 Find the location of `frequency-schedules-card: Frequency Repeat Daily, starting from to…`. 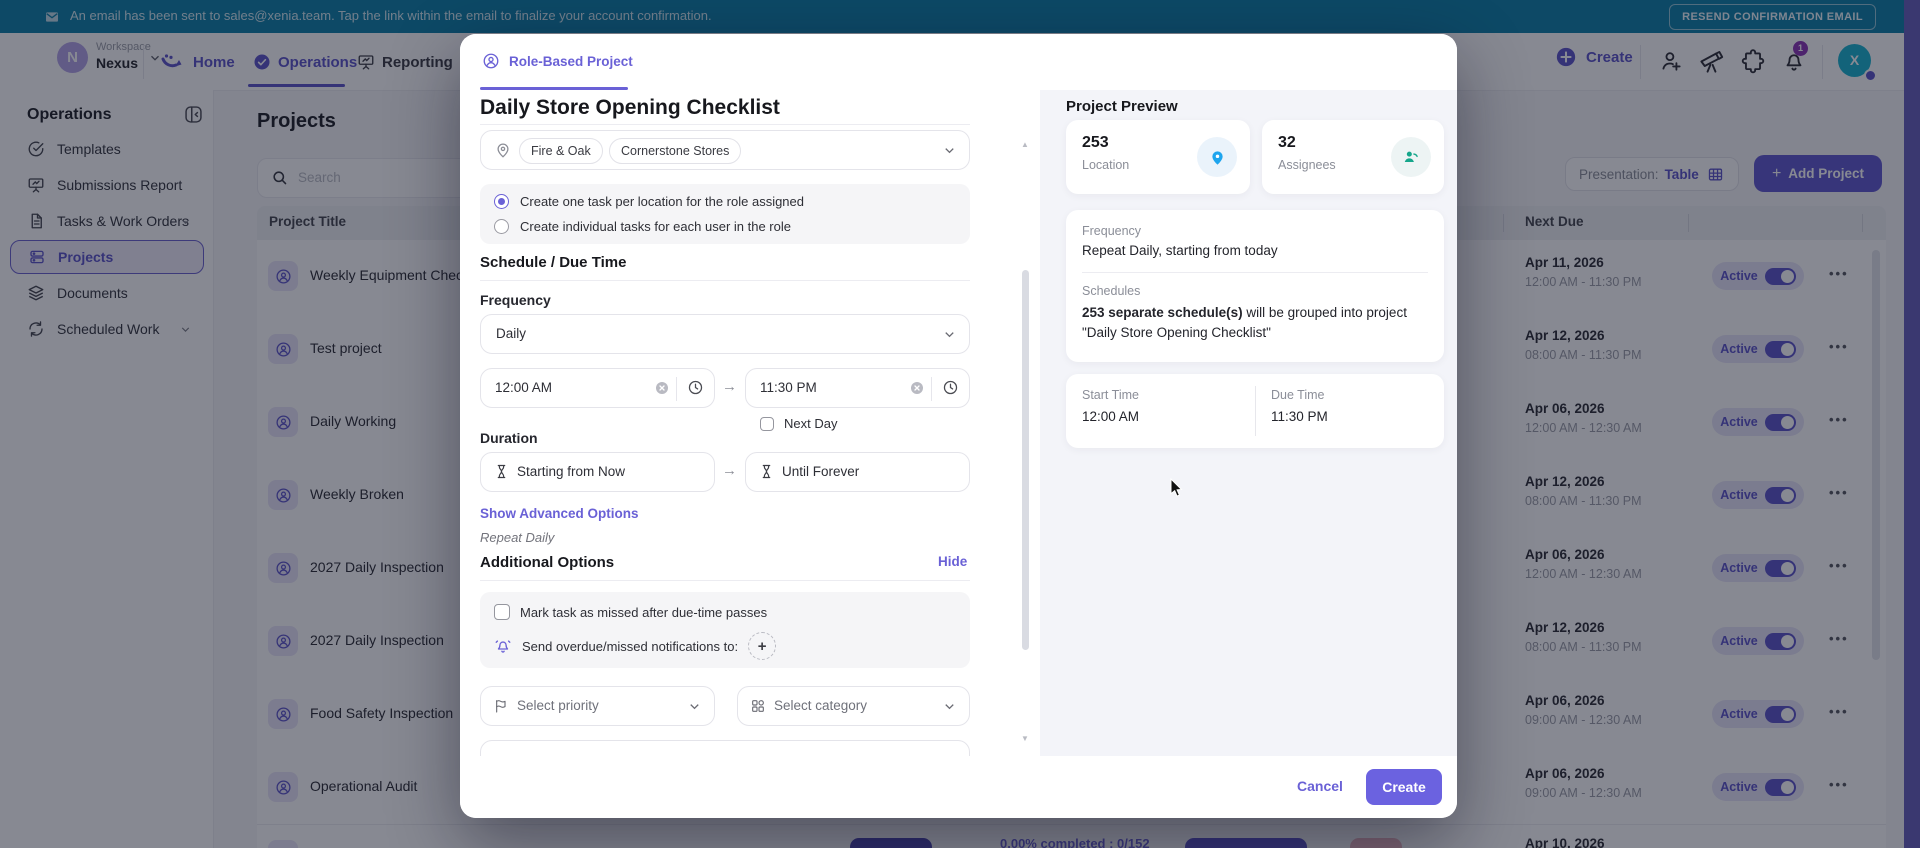

frequency-schedules-card: Frequency Repeat Daily, starting from to… is located at coordinates (1255, 286).